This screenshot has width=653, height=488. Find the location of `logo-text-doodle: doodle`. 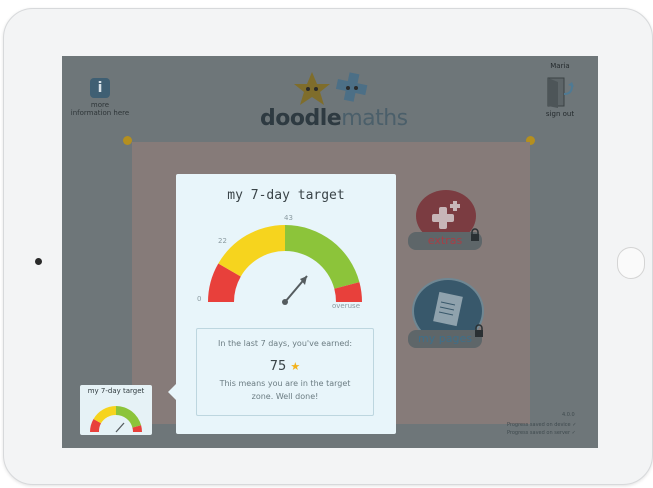

logo-text-doodle: doodle is located at coordinates (301, 118).